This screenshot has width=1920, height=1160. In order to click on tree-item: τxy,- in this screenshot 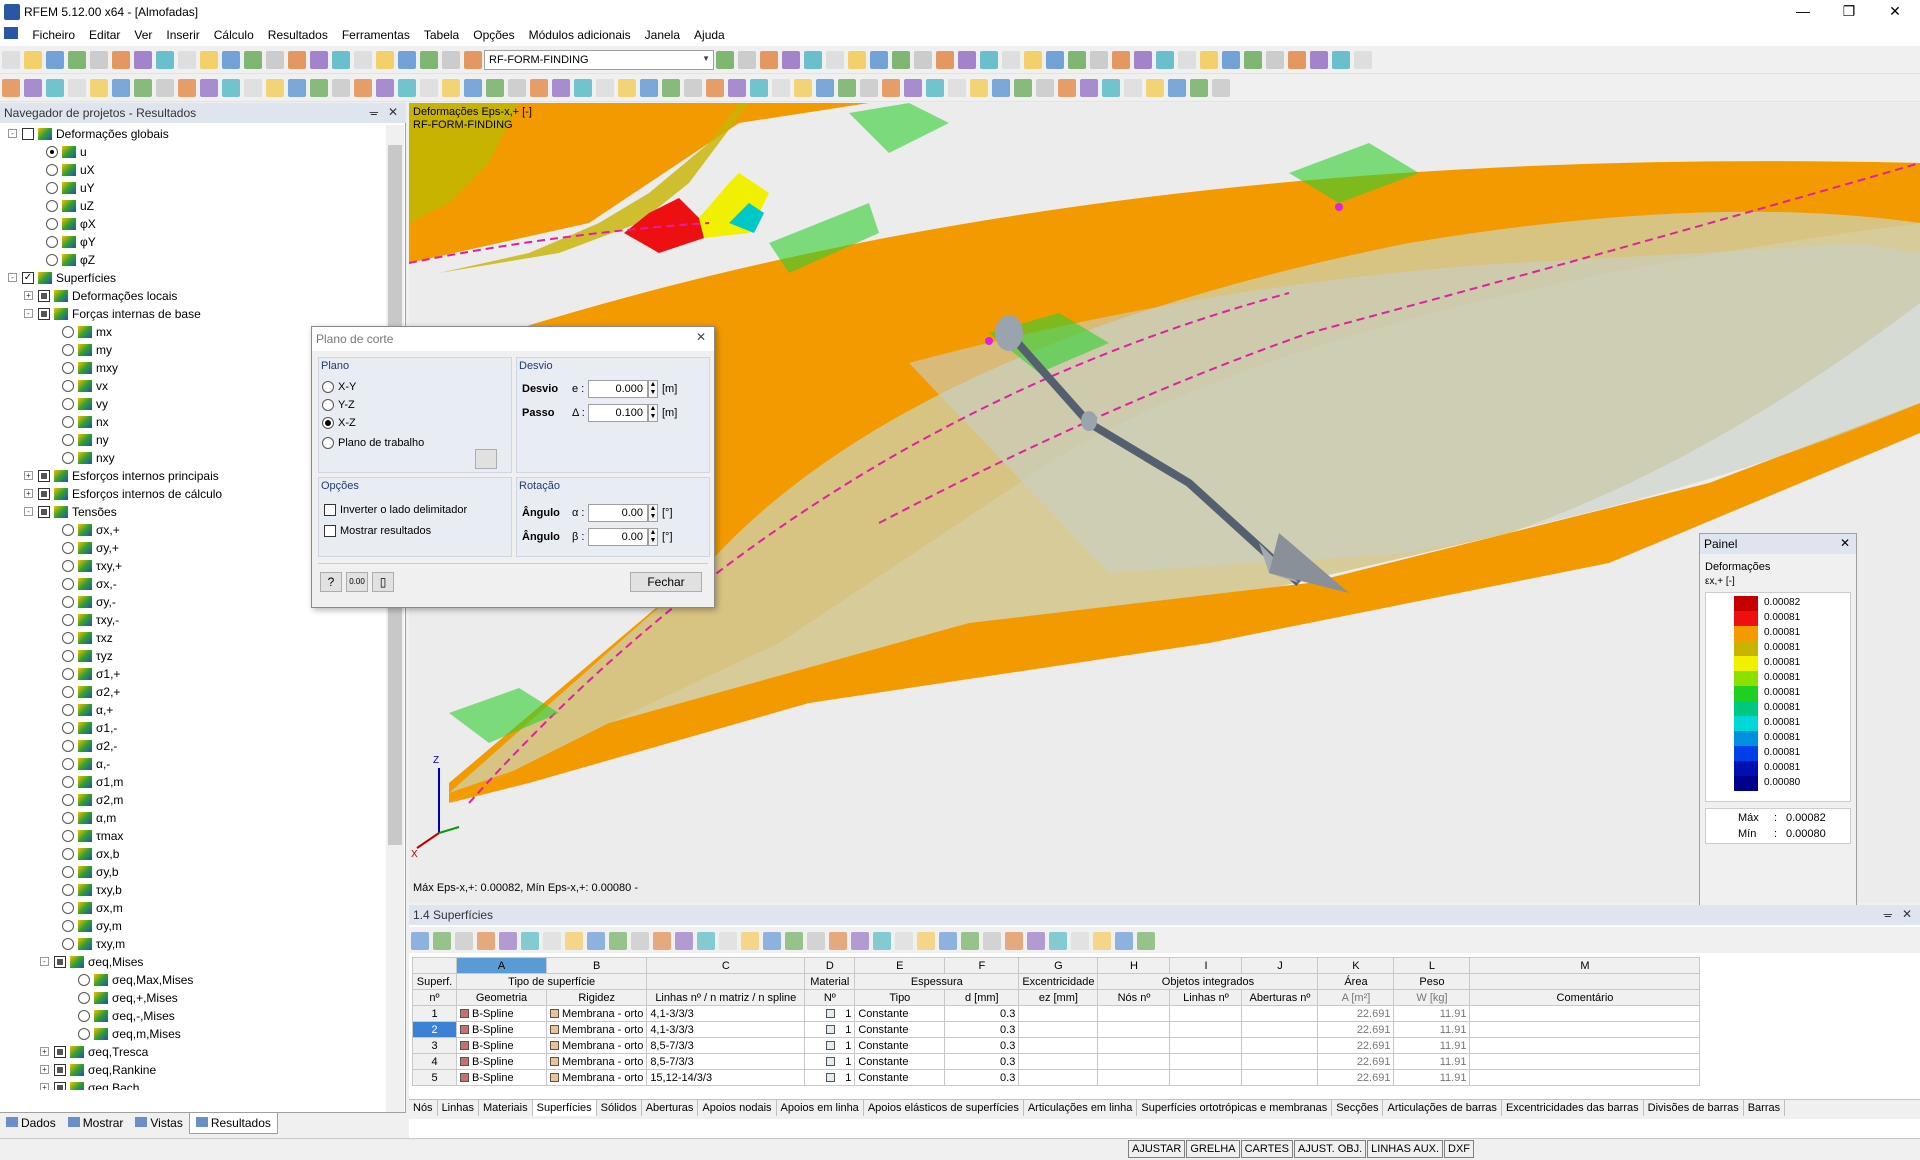, I will do `click(193, 620)`.